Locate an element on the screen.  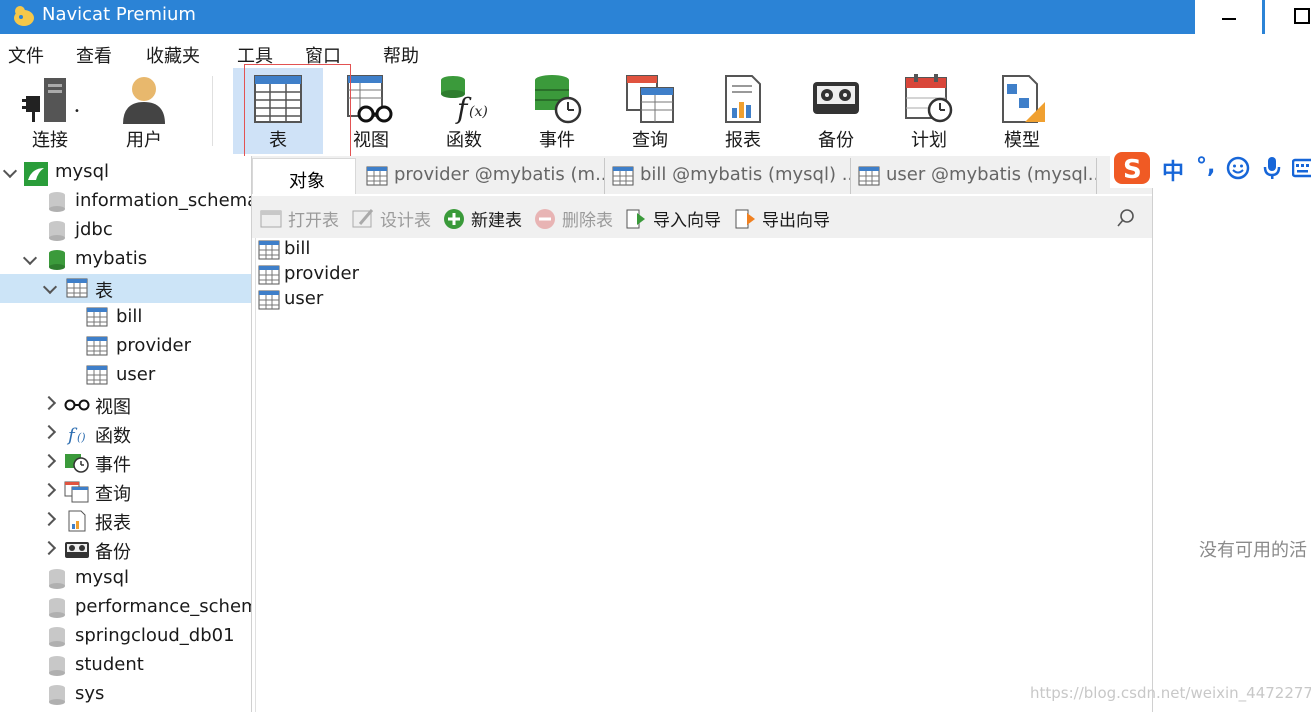
tree-label: jdbc is located at coordinates (94, 229).